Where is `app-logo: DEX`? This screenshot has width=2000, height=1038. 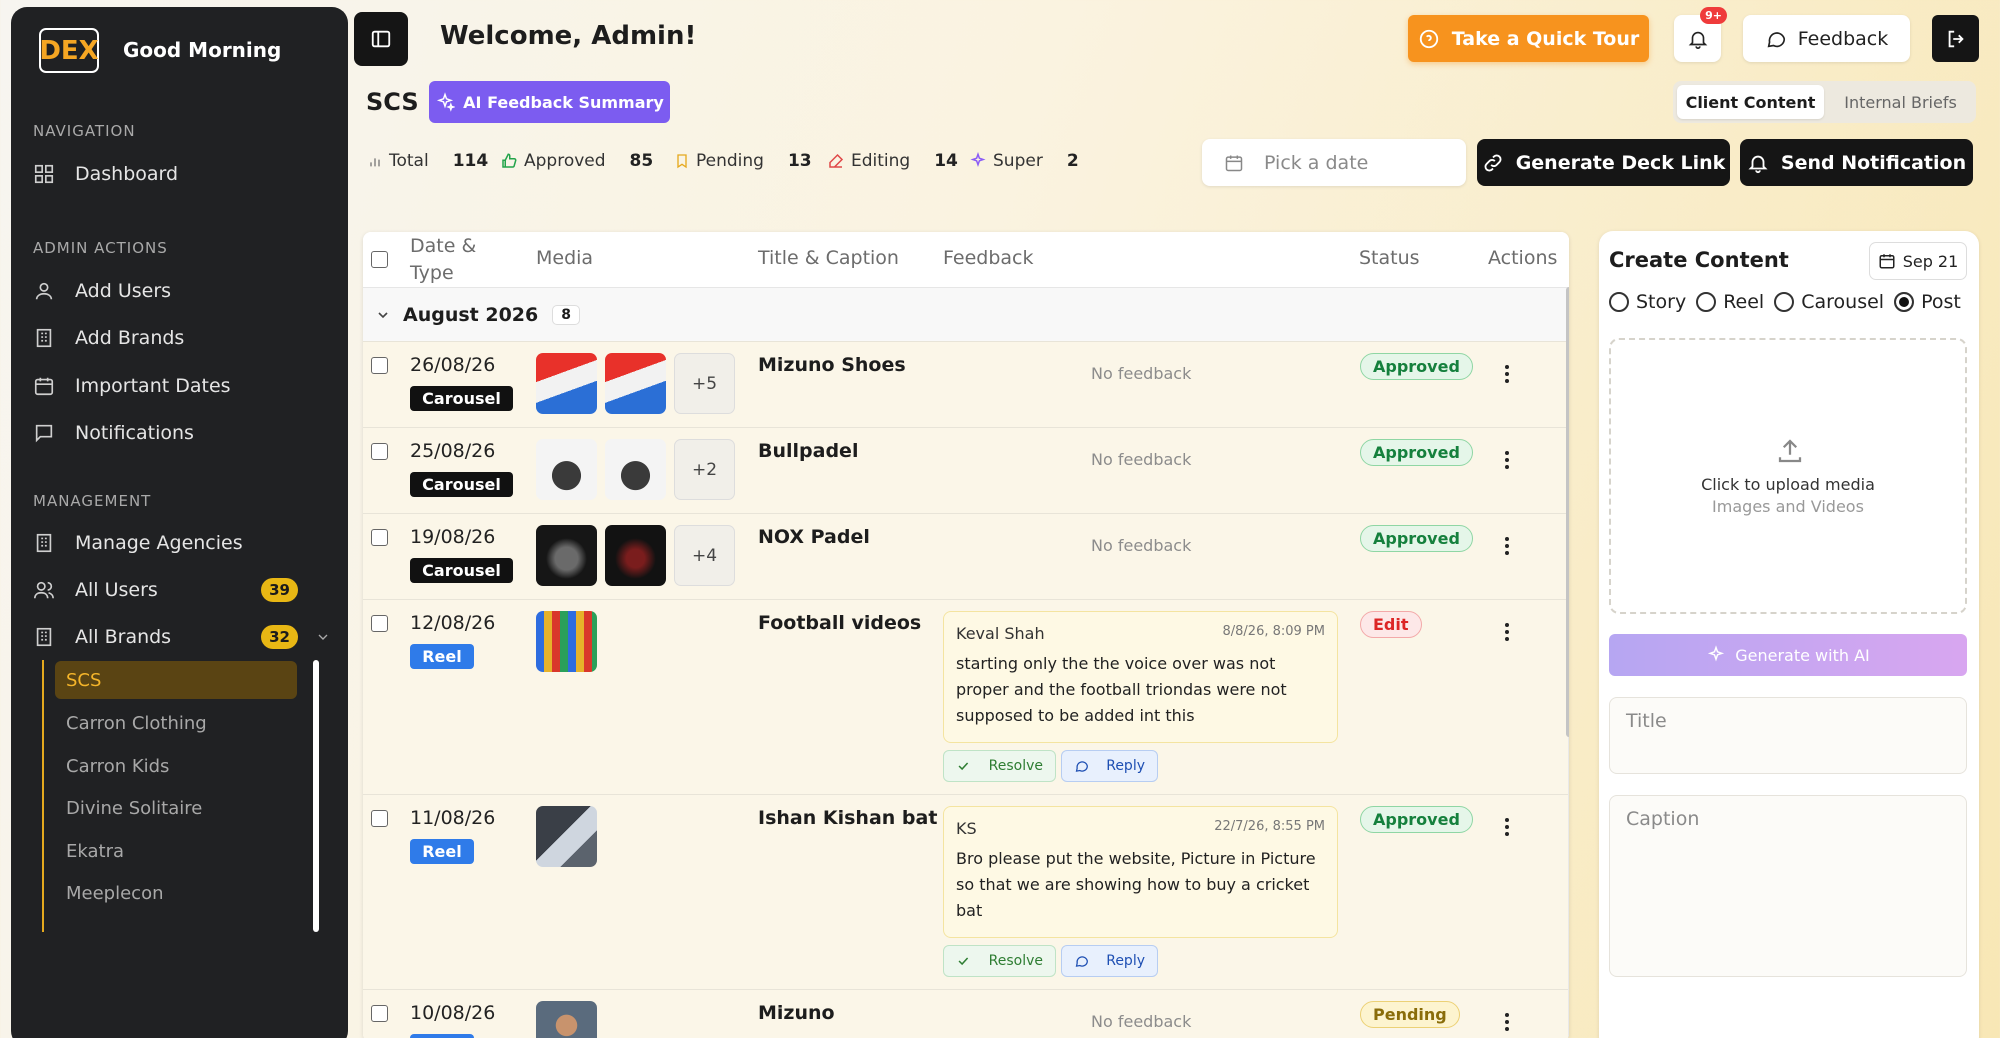
app-logo: DEX is located at coordinates (69, 50).